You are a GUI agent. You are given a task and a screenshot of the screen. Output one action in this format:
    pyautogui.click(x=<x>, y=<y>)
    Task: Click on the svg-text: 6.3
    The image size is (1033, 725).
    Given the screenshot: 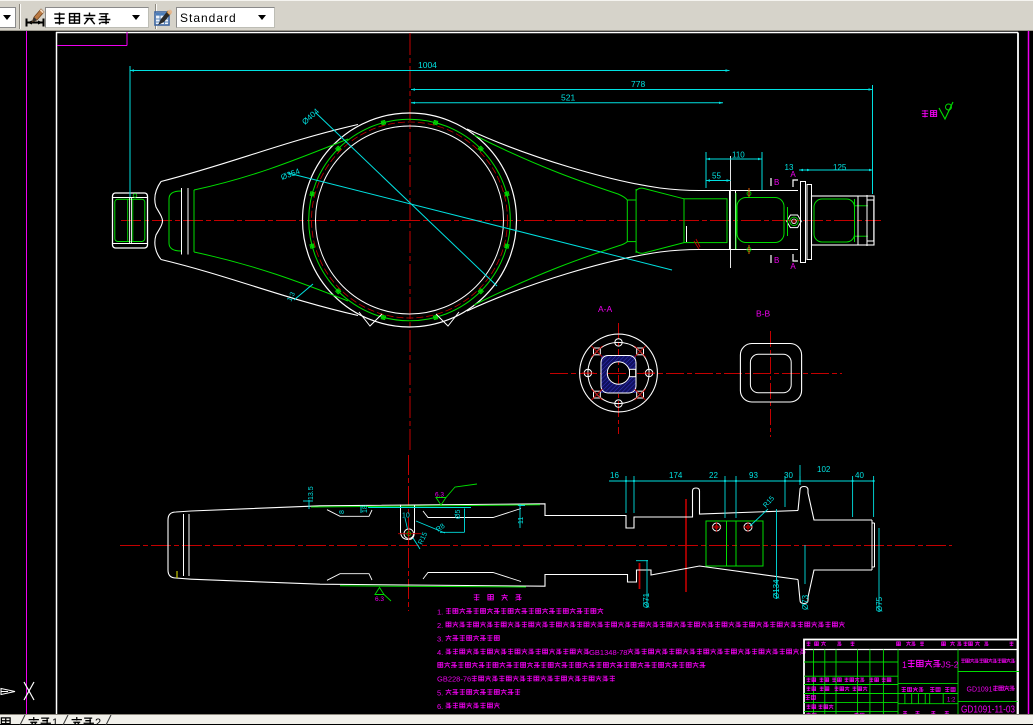 What is the action you would take?
    pyautogui.click(x=379, y=599)
    